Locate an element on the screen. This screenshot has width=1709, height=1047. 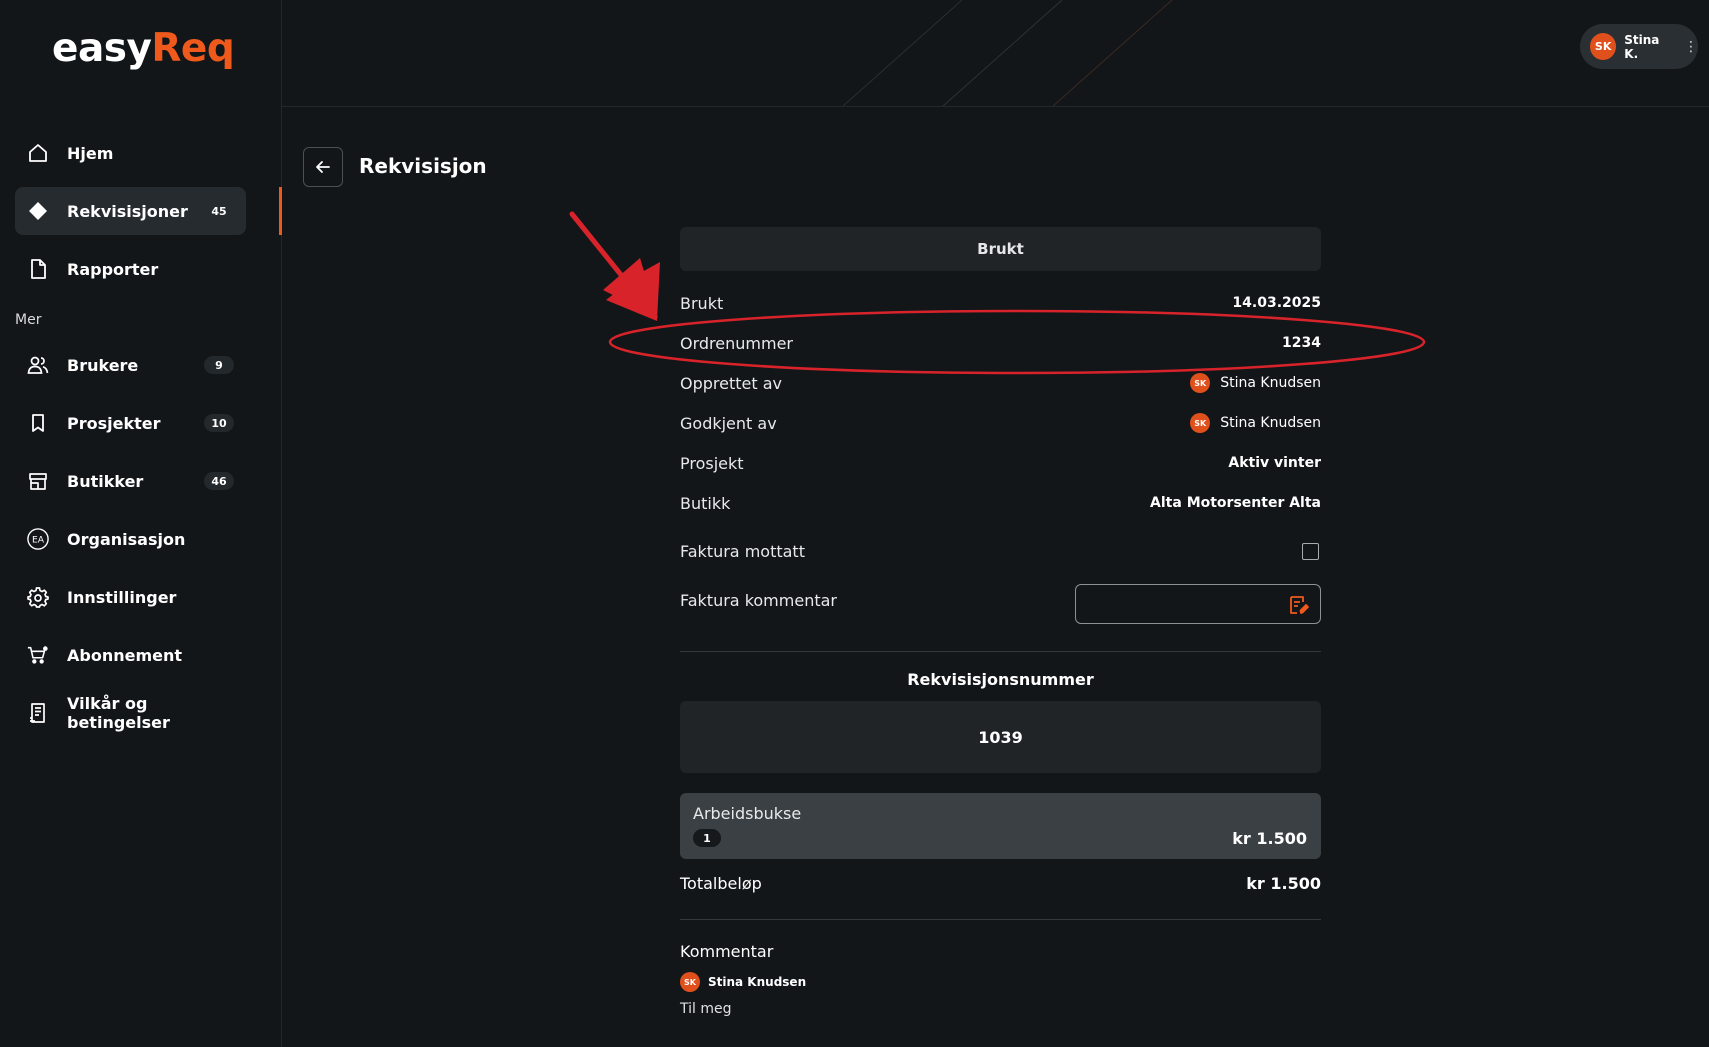
edit-note-icon is located at coordinates (1299, 605).